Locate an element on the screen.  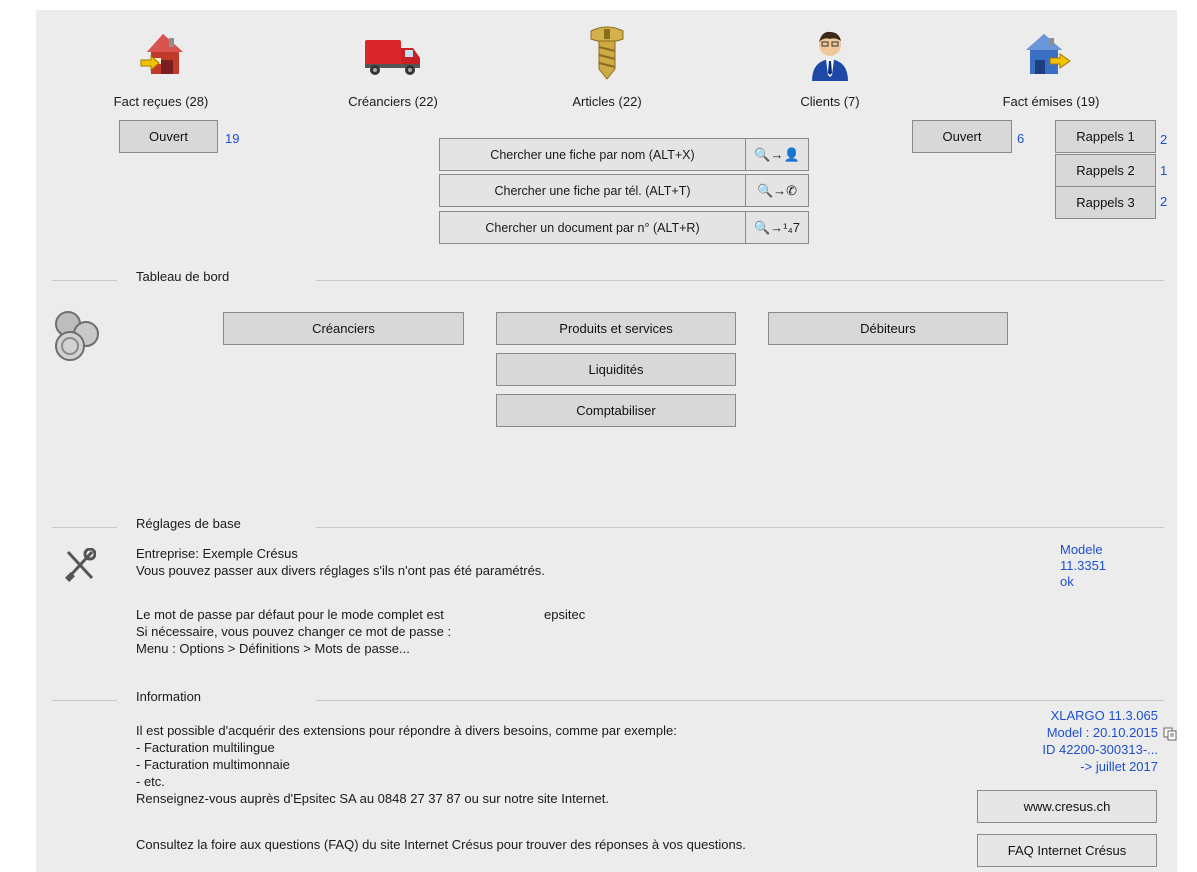
reglages-entreprise-text: Entreprise: Exemple Crésus is located at coordinates (217, 553).